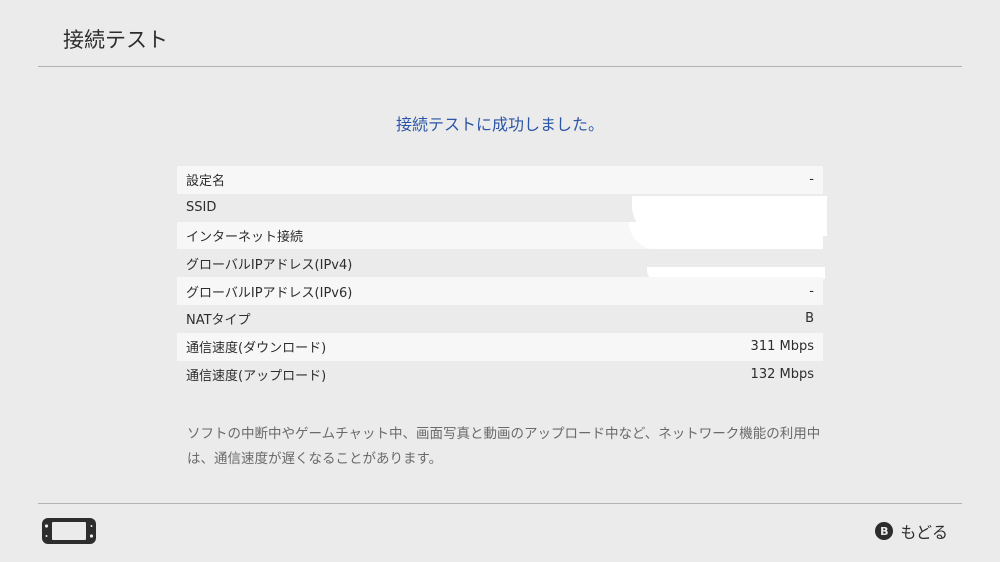  I want to click on row-label: 通信速度(アップロード), so click(256, 376).